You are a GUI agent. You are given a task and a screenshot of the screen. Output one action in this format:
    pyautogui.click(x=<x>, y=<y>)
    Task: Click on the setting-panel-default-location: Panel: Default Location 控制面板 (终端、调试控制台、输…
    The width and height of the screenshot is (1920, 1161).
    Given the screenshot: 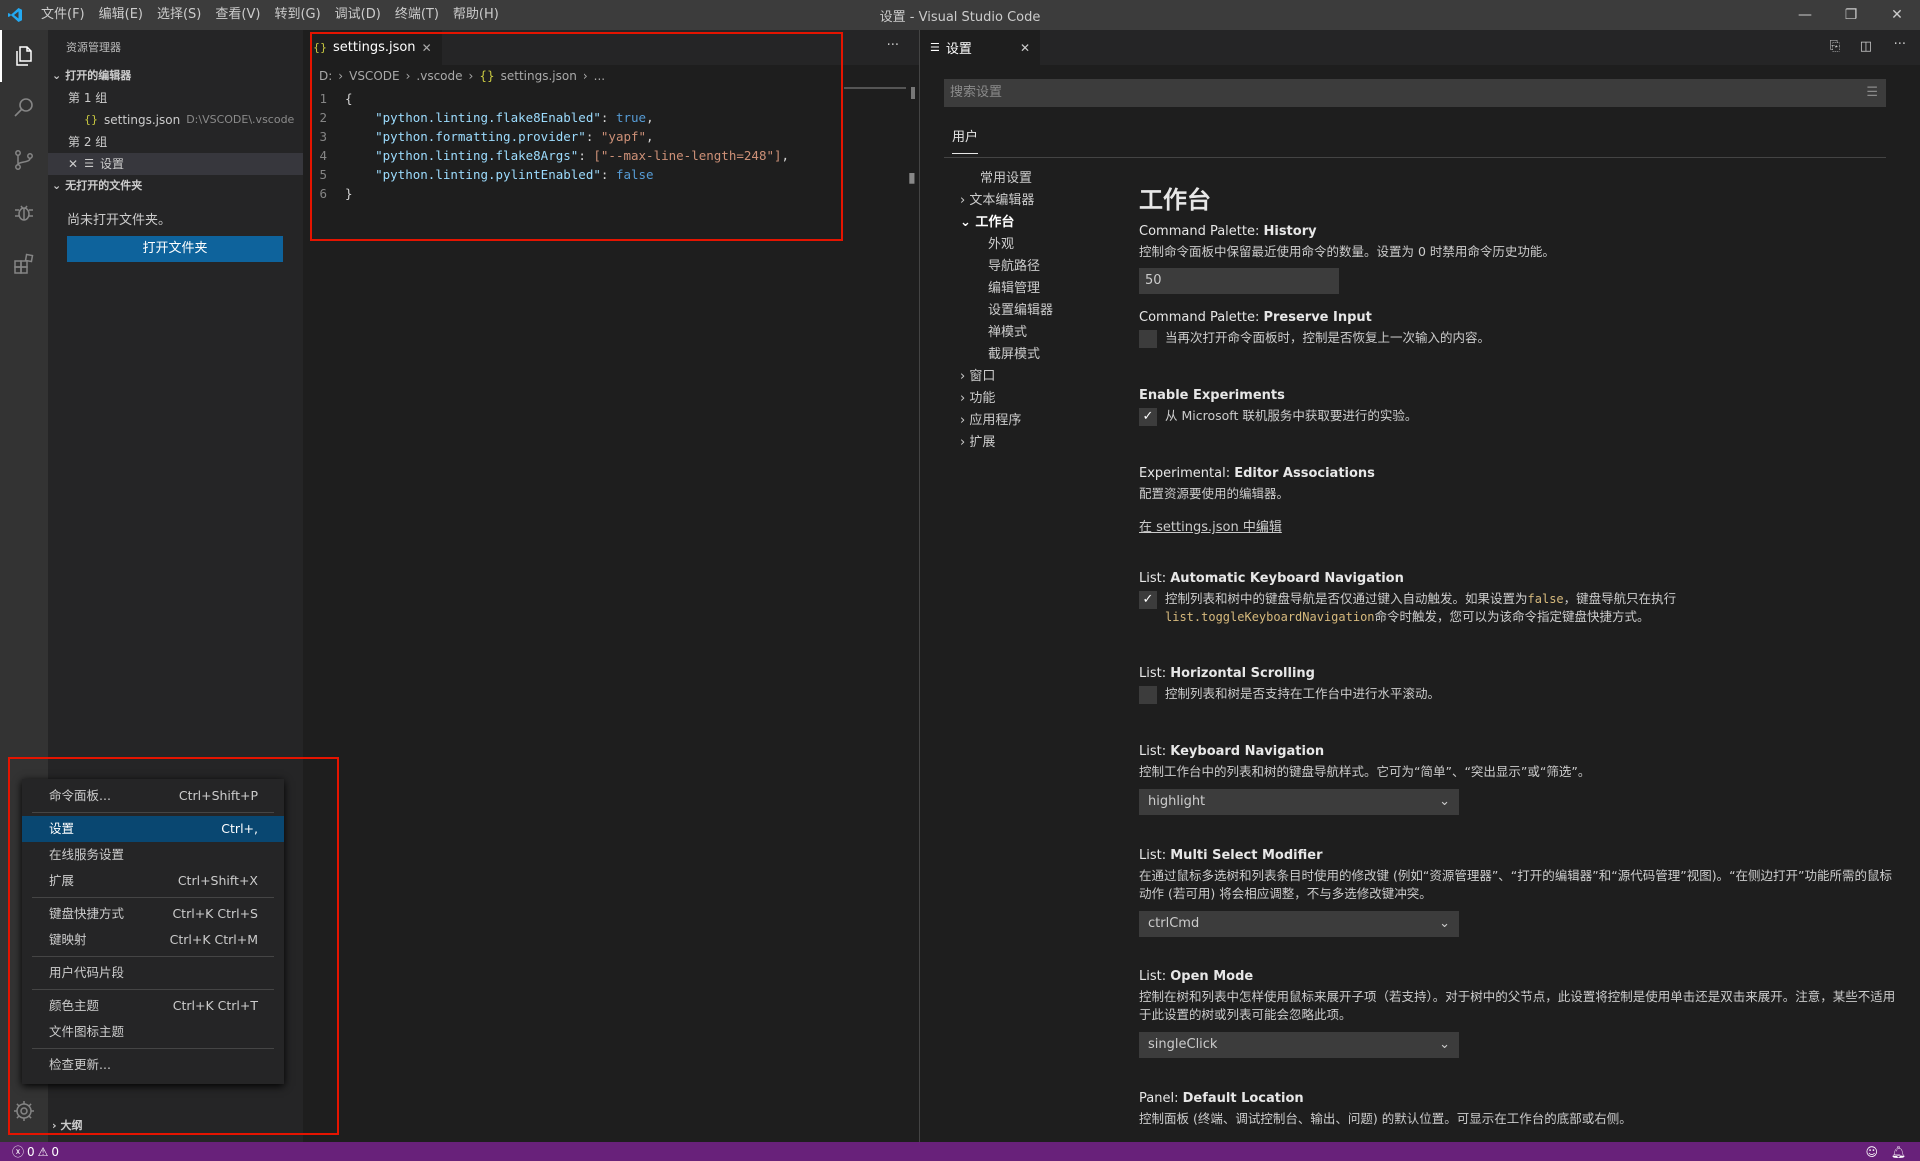 What is the action you would take?
    pyautogui.click(x=1385, y=1108)
    